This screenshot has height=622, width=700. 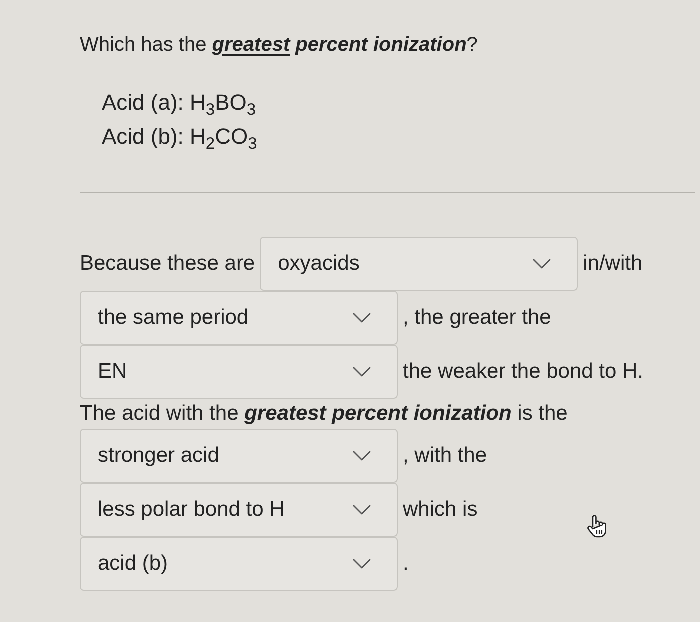 What do you see at coordinates (419, 264) in the screenshot?
I see `answer-dropdown: oxyacids` at bounding box center [419, 264].